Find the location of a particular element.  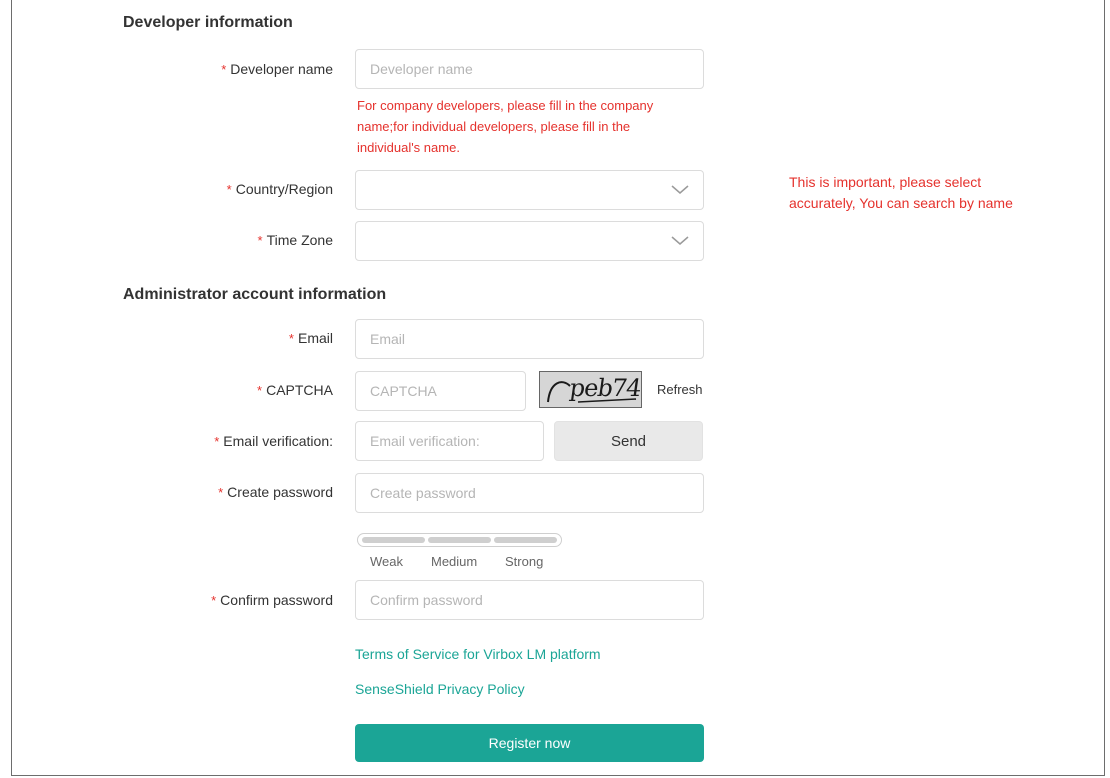

developer-name-label: * Developer name is located at coordinates (277, 69).